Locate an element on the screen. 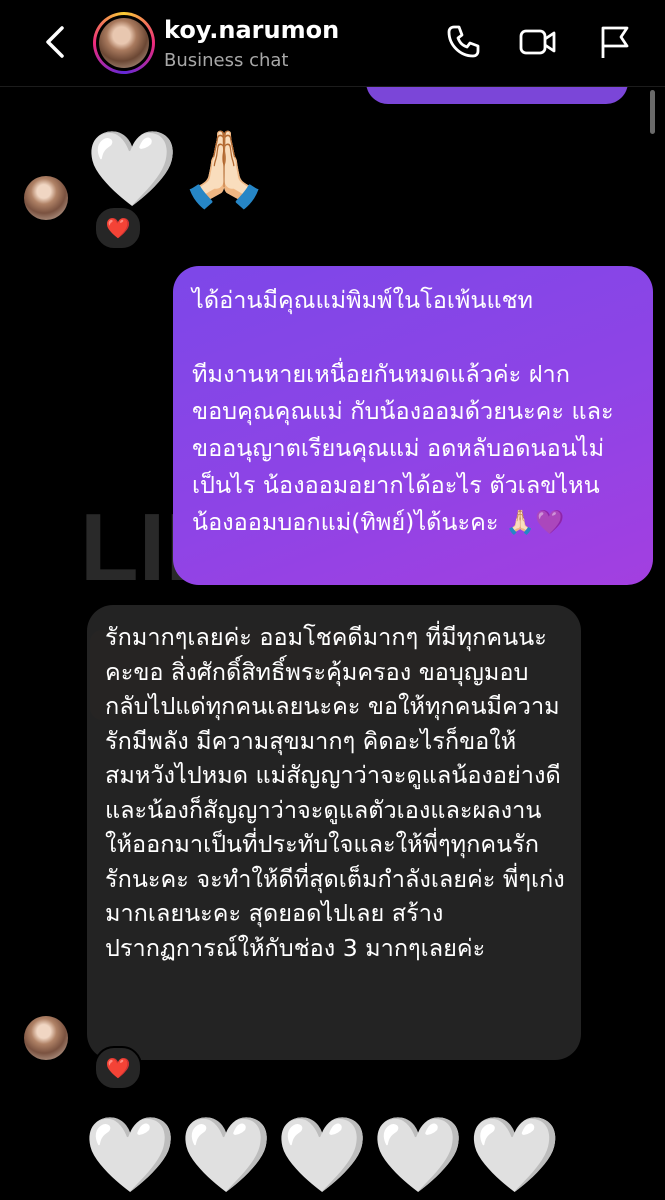 The width and height of the screenshot is (665, 1200). chat-header: koy.narumon Business chat is located at coordinates (332, 43).